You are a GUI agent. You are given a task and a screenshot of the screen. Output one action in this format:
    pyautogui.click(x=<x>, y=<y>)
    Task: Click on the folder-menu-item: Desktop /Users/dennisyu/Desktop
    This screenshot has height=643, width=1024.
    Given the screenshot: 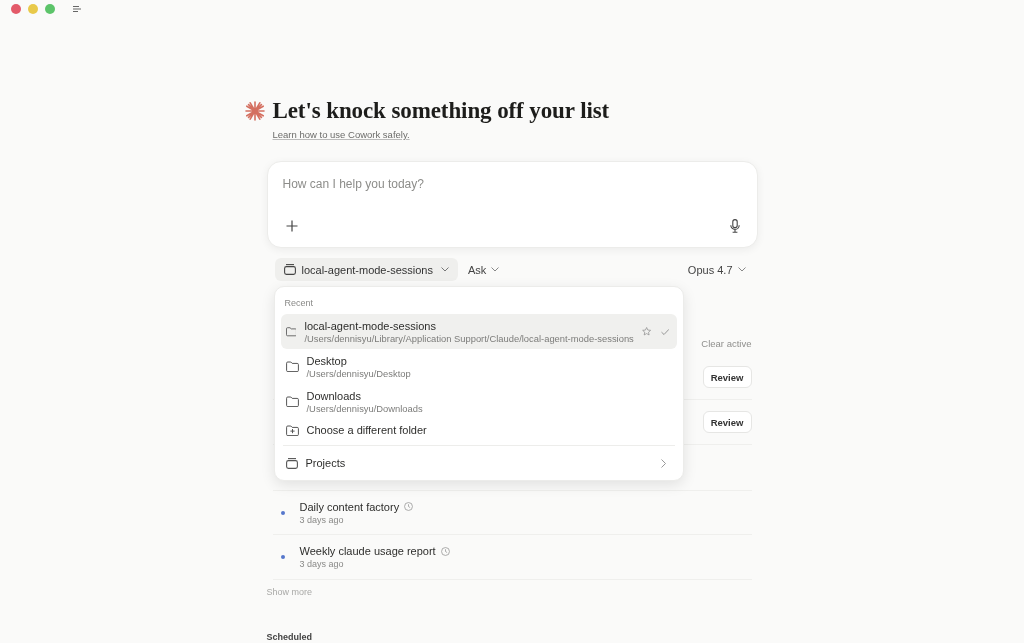 What is the action you would take?
    pyautogui.click(x=478, y=366)
    